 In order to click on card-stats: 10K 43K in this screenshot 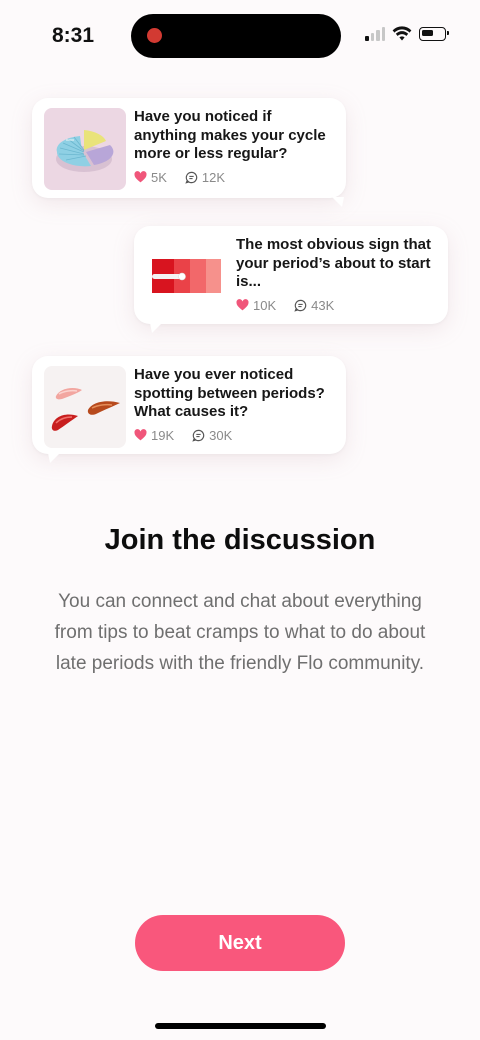, I will do `click(336, 305)`.